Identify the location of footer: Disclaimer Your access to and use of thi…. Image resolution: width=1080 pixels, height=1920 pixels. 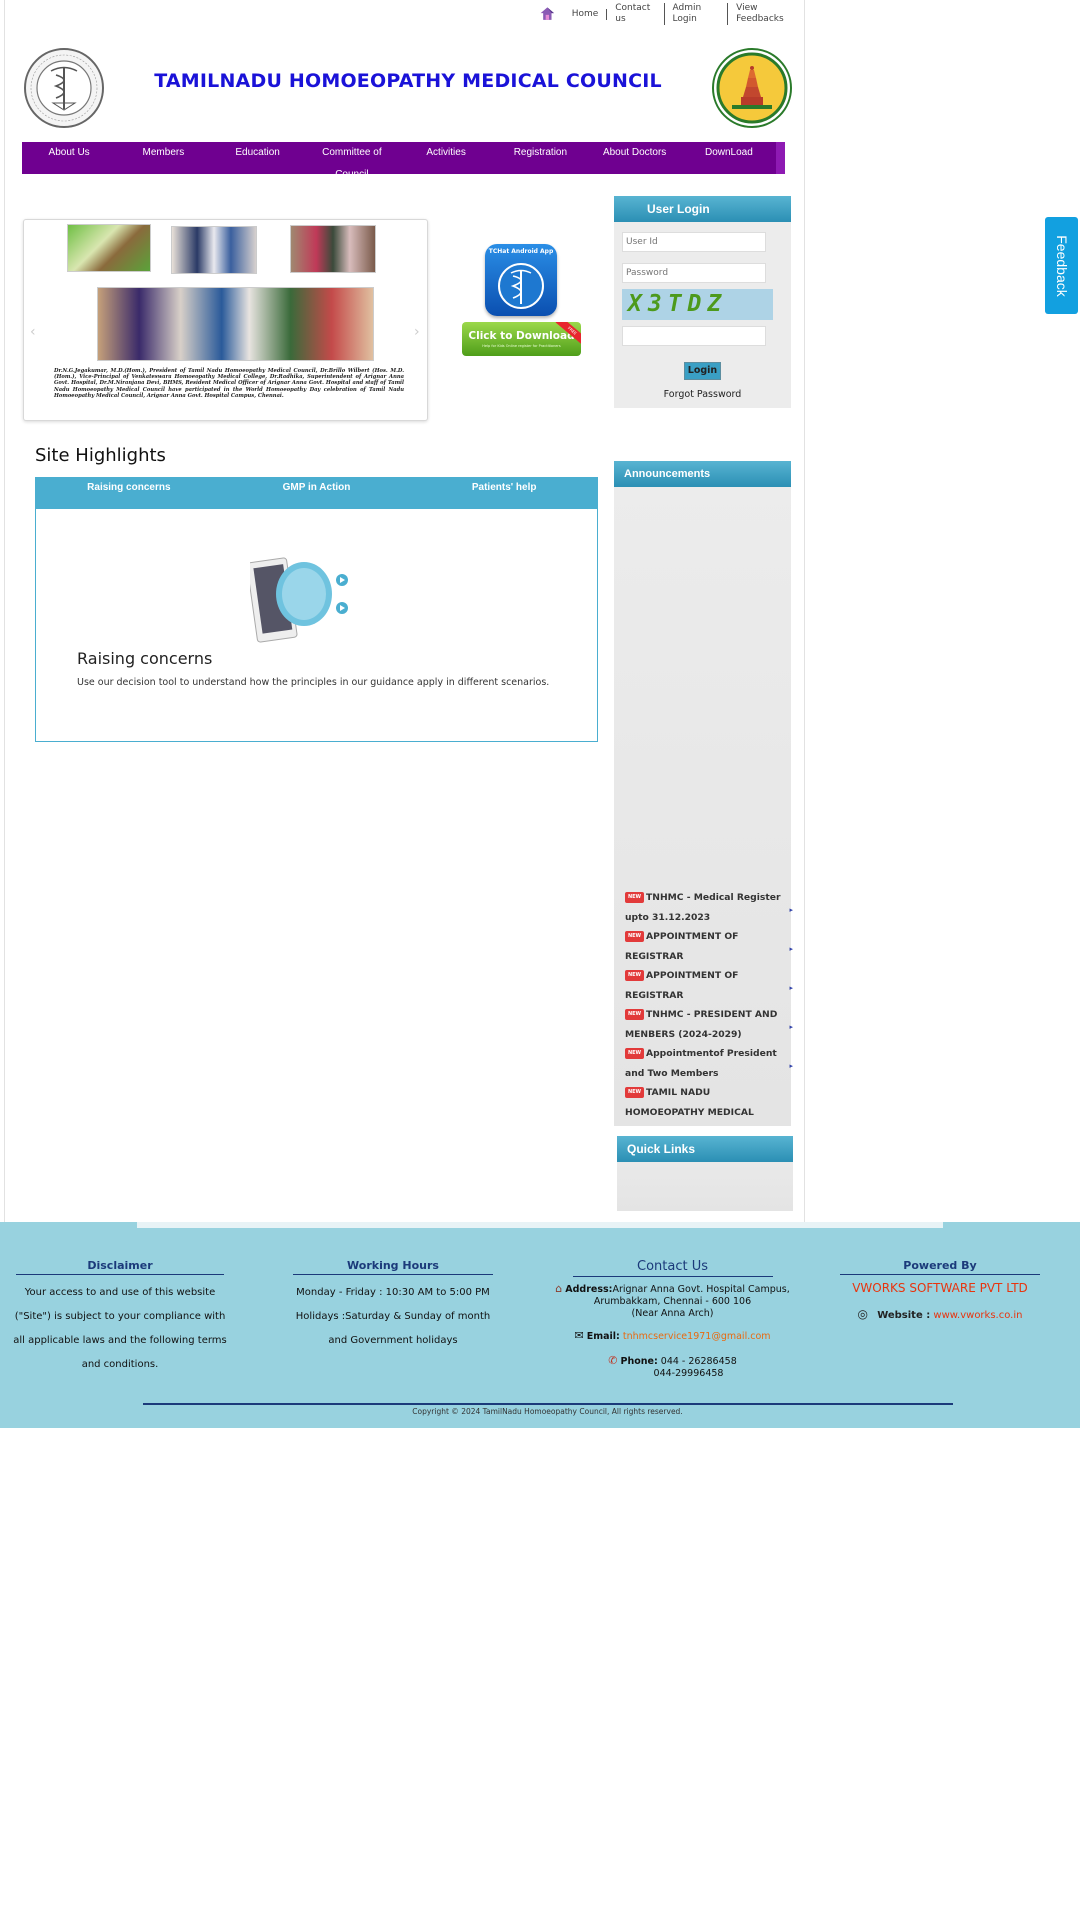
(540, 1325).